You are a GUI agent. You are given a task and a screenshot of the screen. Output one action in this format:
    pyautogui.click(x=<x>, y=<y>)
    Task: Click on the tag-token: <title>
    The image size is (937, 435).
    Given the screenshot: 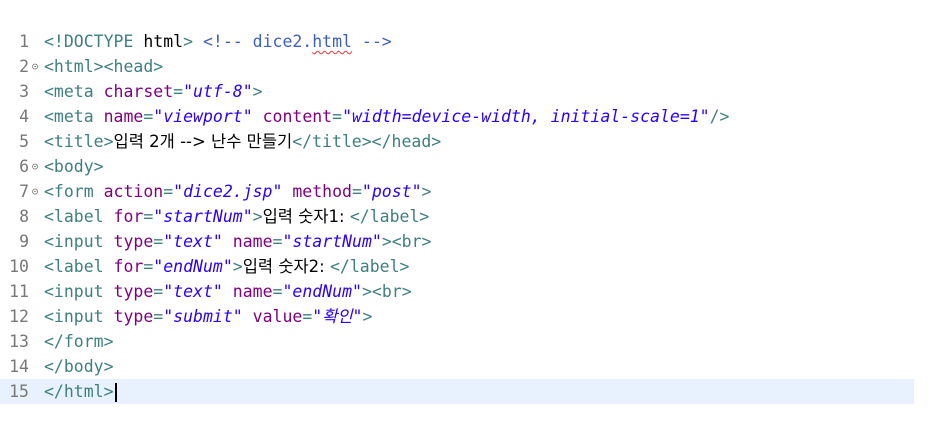 What is the action you would take?
    pyautogui.click(x=79, y=141)
    